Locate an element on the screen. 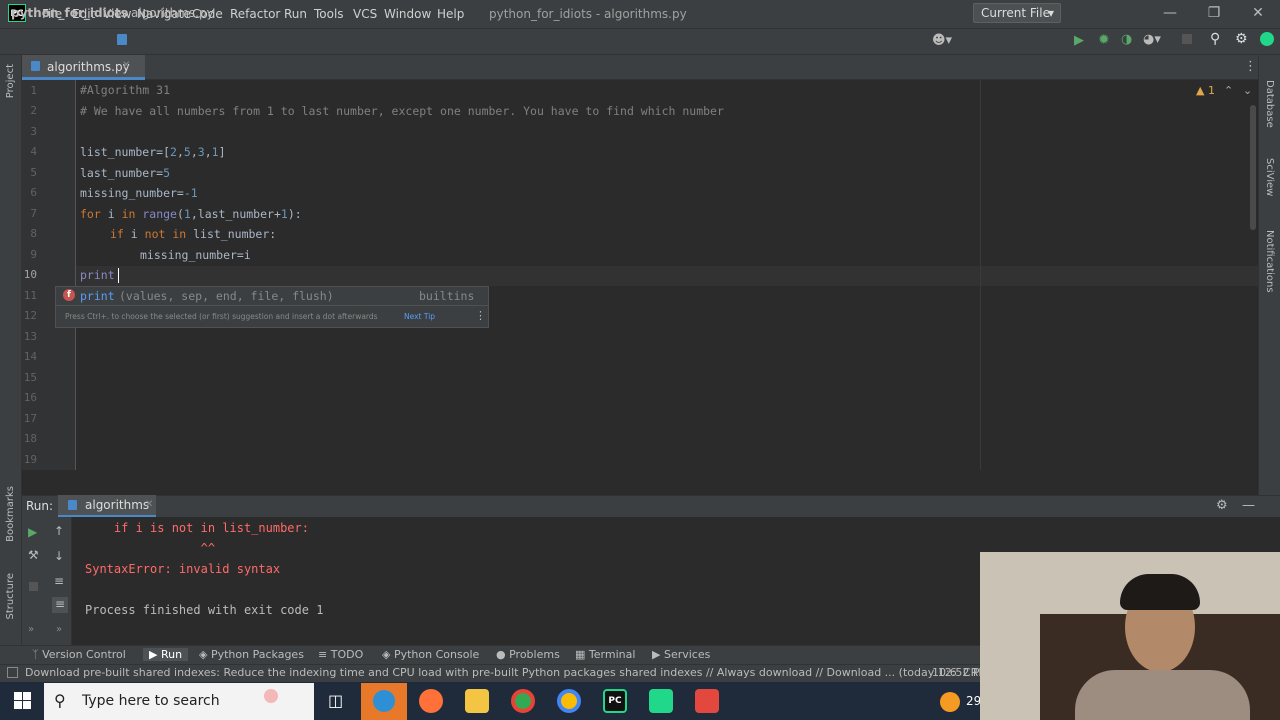 The width and height of the screenshot is (1280, 720). clion-icon is located at coordinates (661, 701).